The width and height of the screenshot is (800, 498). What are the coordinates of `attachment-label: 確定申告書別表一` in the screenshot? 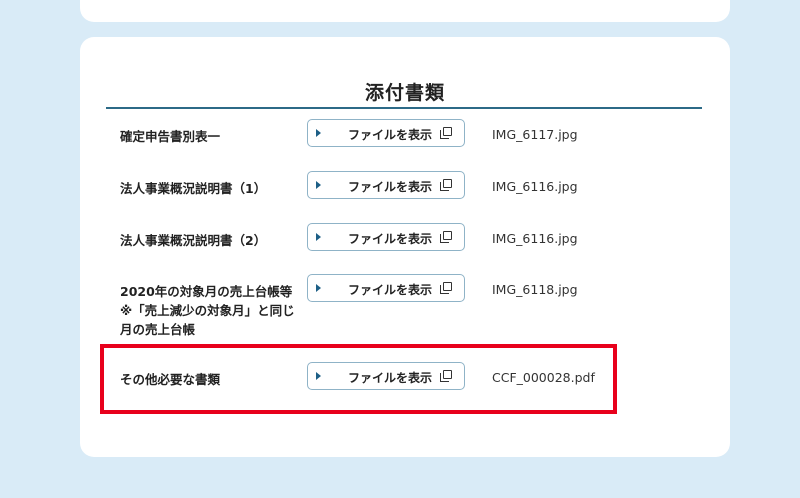 It's located at (170, 136).